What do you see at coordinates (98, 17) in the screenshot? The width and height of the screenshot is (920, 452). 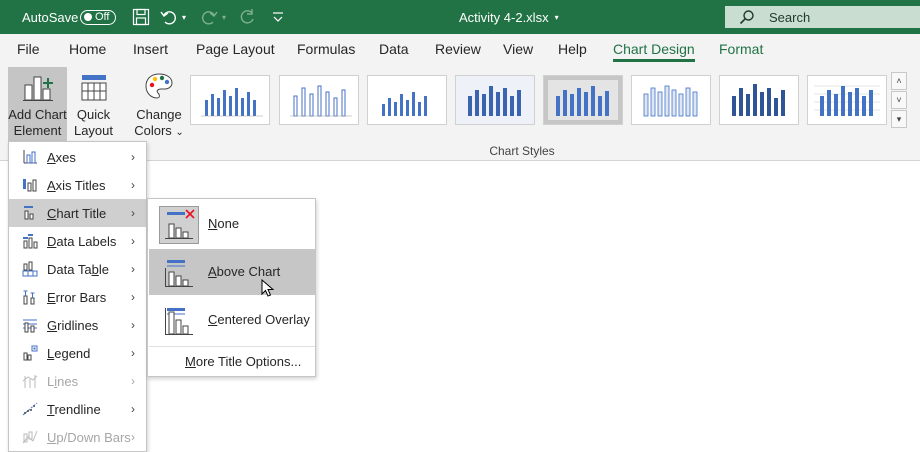 I see `autosave-toggle: Off` at bounding box center [98, 17].